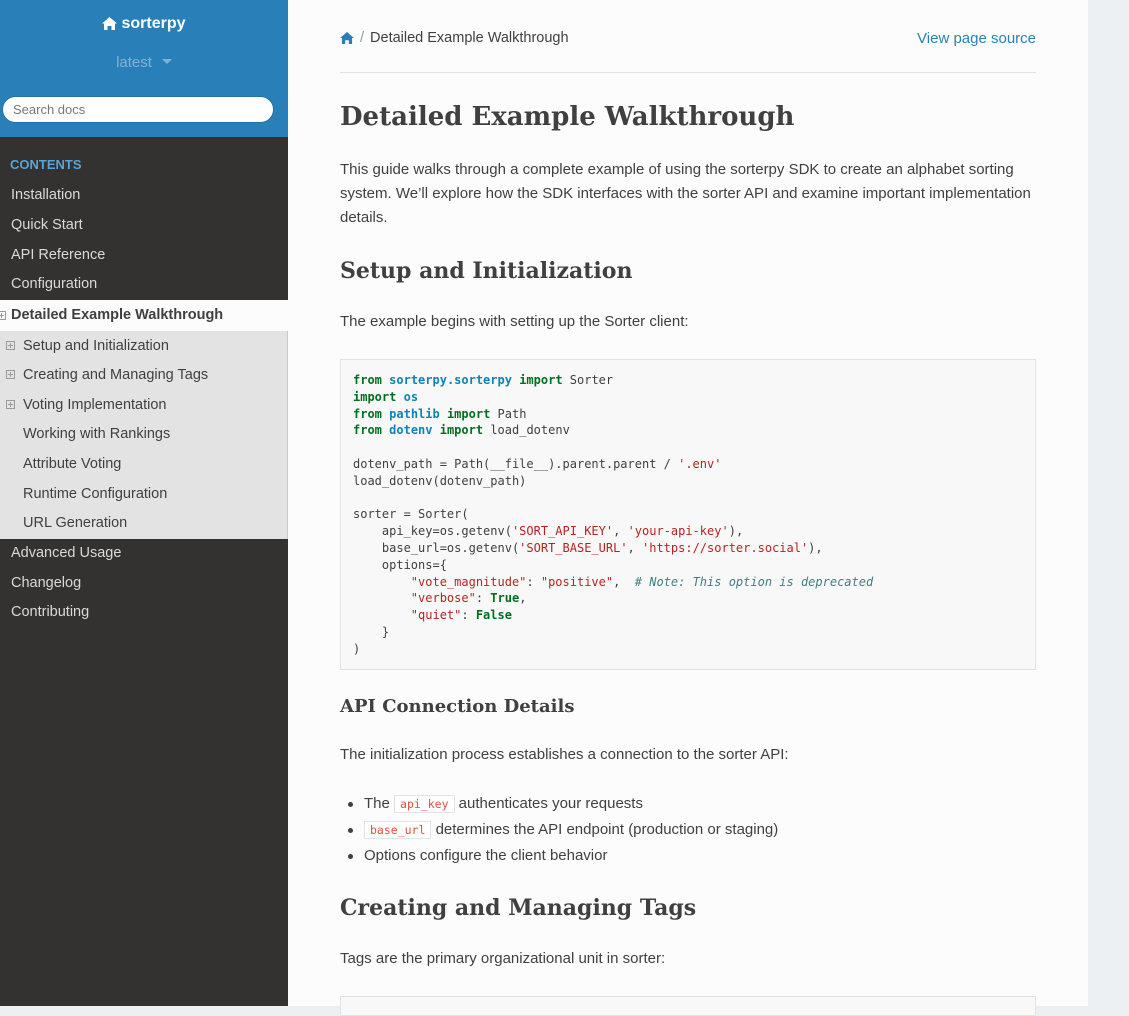 Image resolution: width=1129 pixels, height=1016 pixels. I want to click on nav-item-advanced-usage: Advanced Usage, so click(144, 553).